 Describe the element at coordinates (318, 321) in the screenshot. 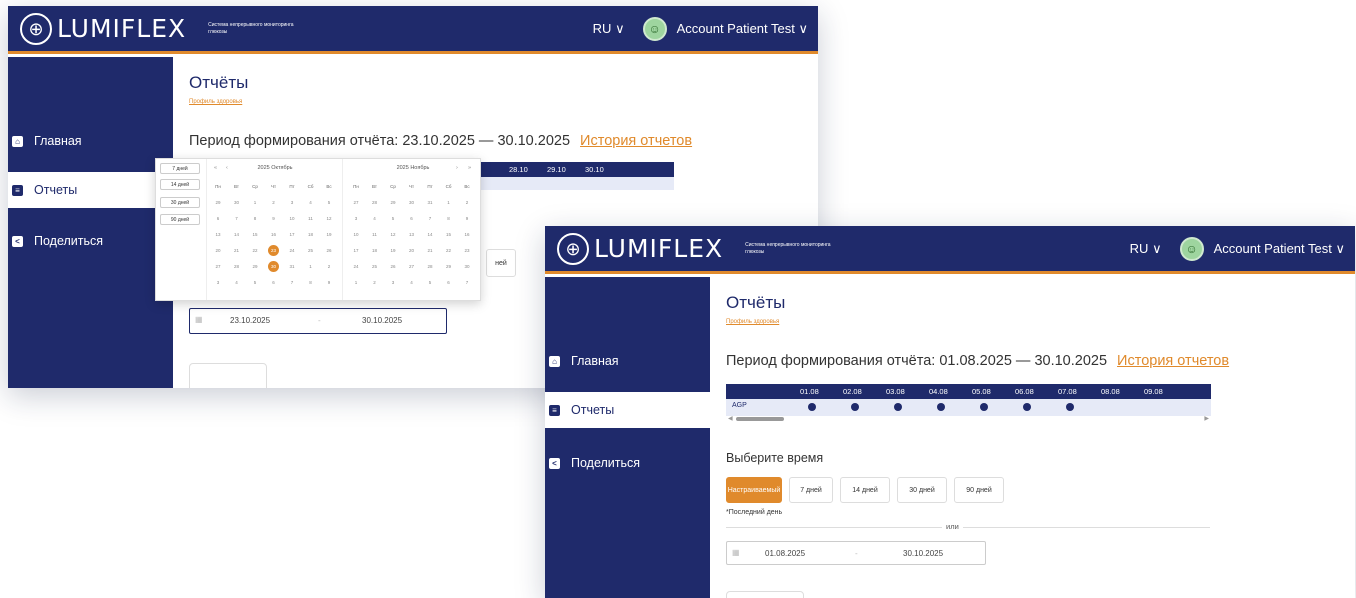

I see `date-range-input: ▦ 23.10.2025 - 30.10.2025` at that location.